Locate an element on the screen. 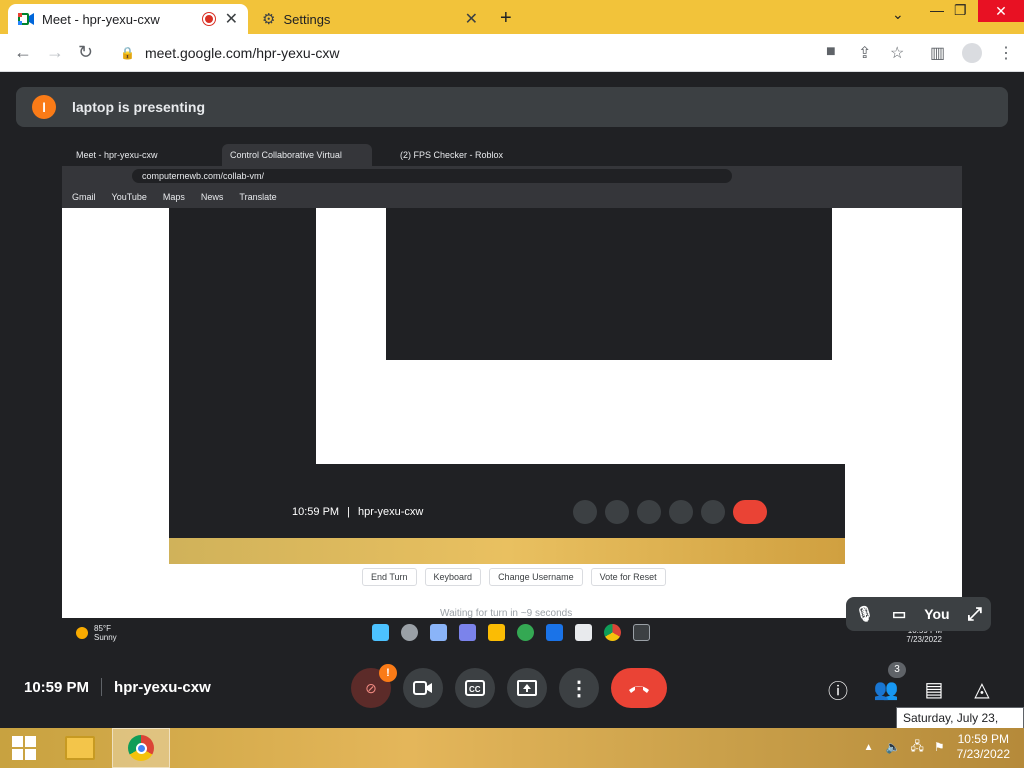 Image resolution: width=1024 pixels, height=768 pixels. presenter-avatar: l is located at coordinates (44, 107).